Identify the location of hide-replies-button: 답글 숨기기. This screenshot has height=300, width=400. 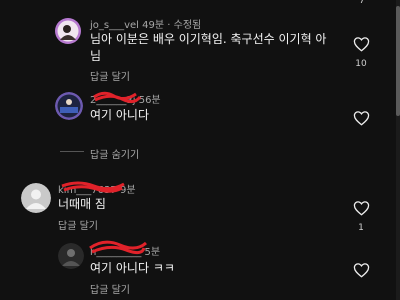
(114, 153).